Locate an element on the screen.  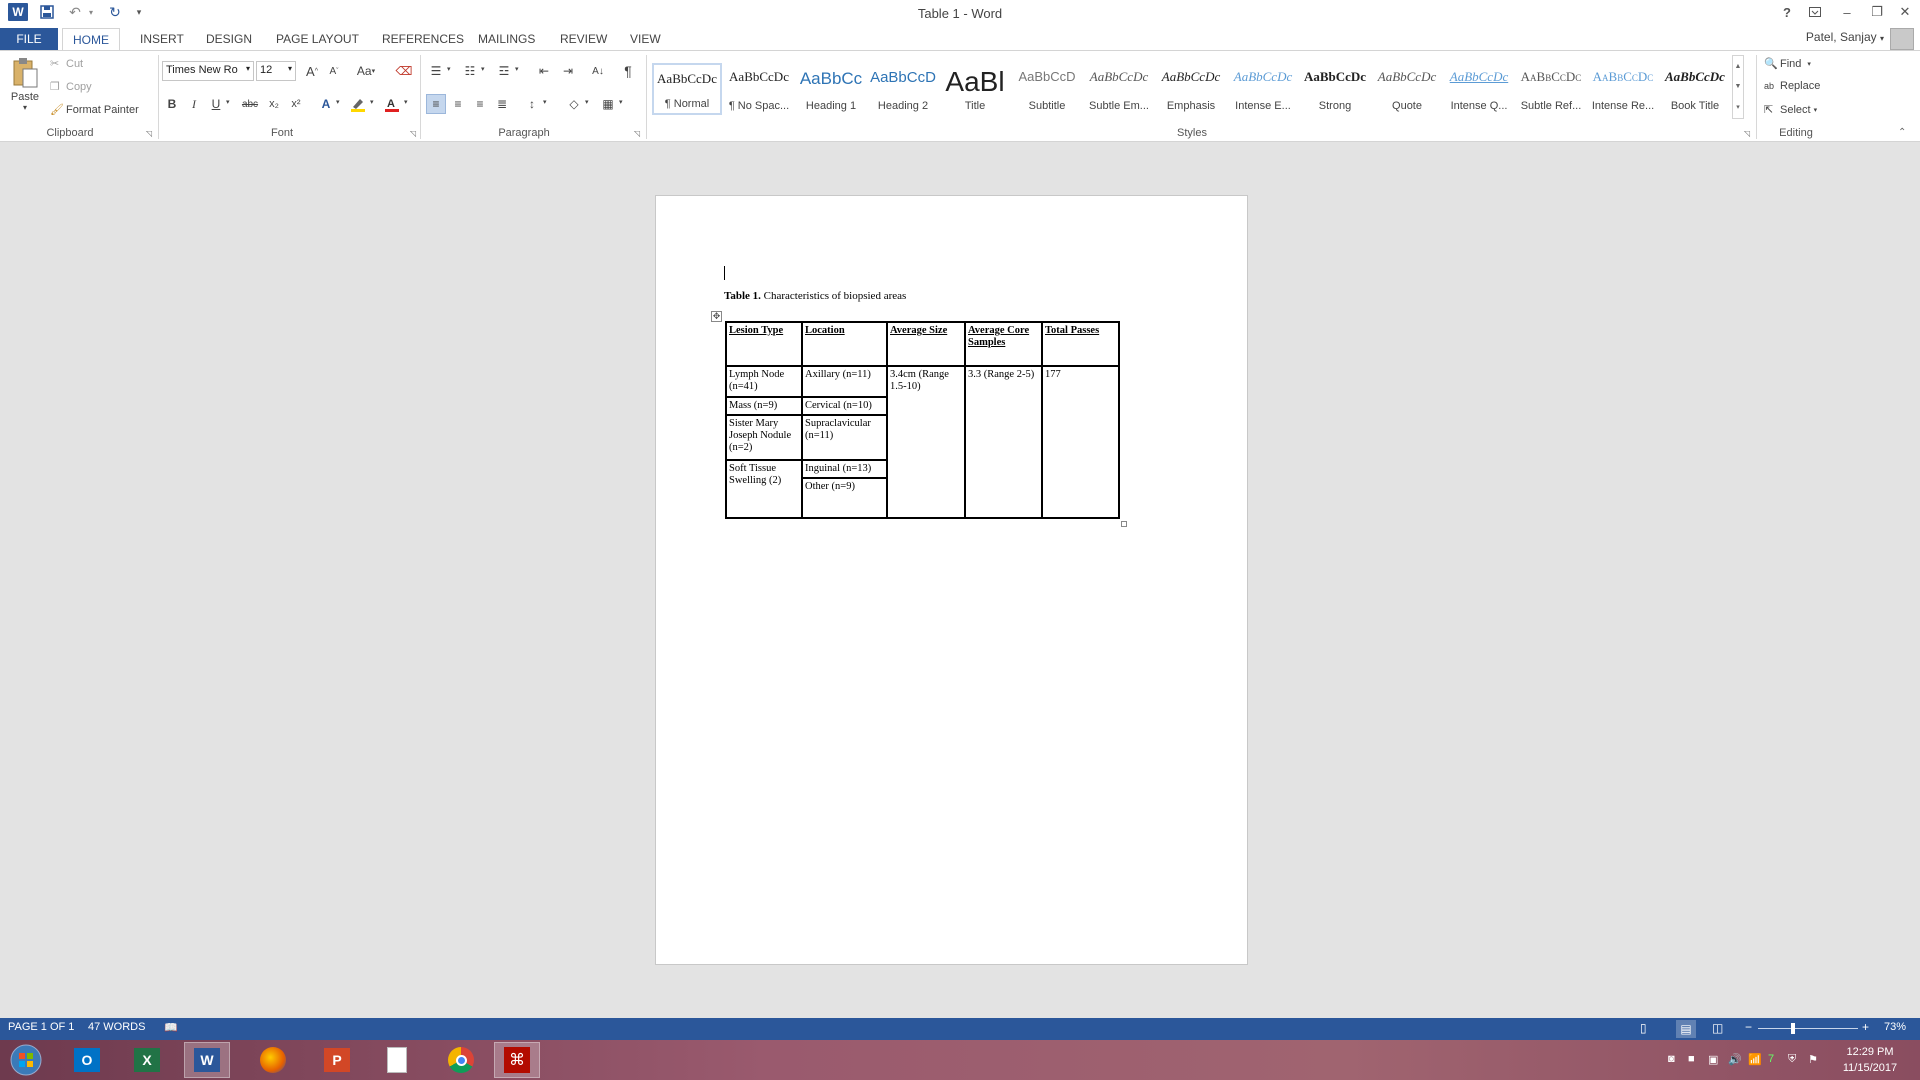
zoom-in-icon: + is located at coordinates (1865, 1027).